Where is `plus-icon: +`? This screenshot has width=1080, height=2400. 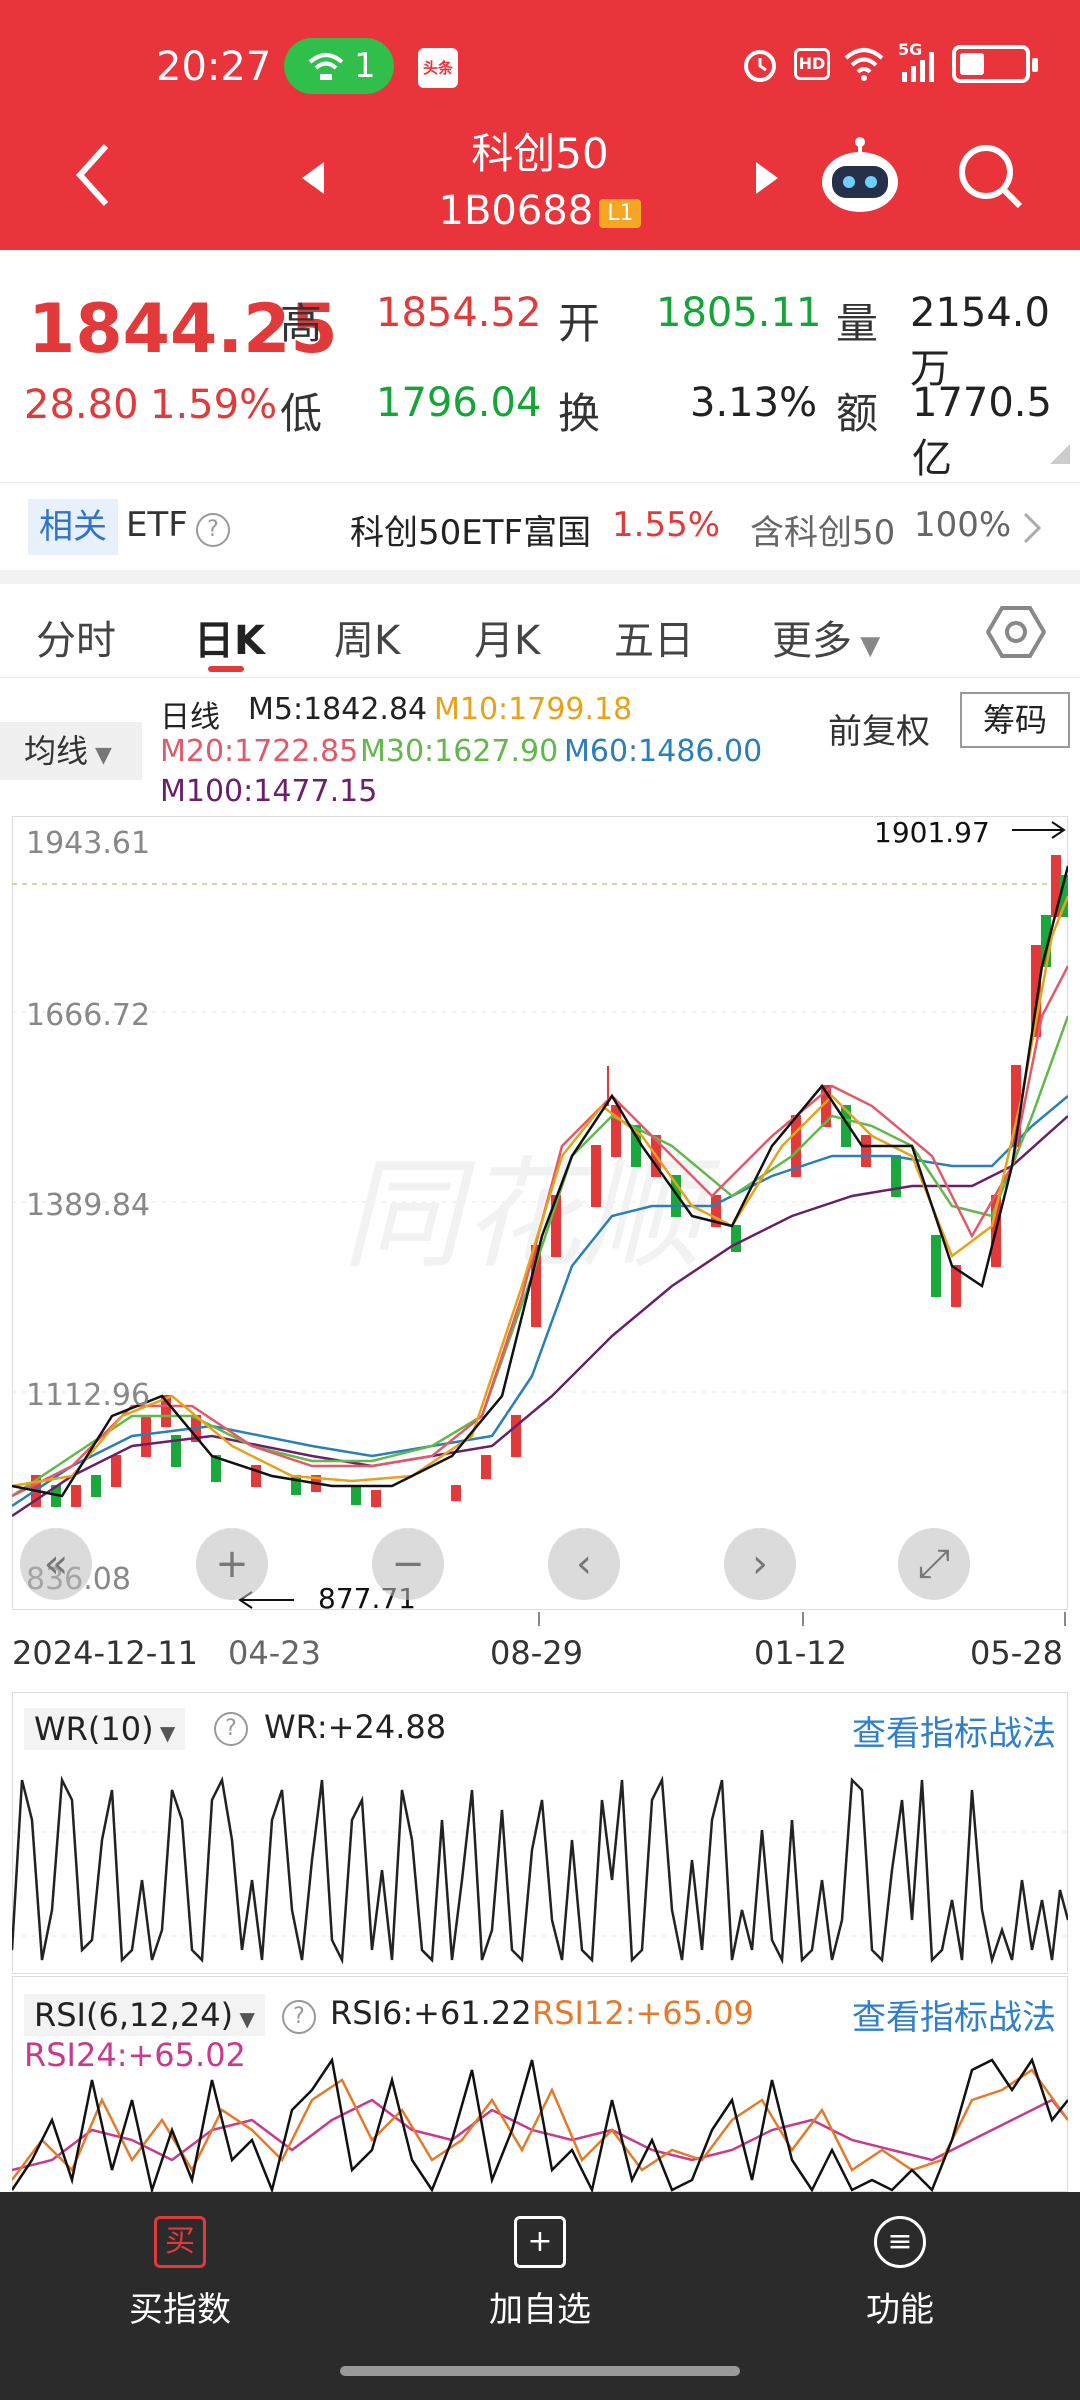
plus-icon: + is located at coordinates (540, 2242).